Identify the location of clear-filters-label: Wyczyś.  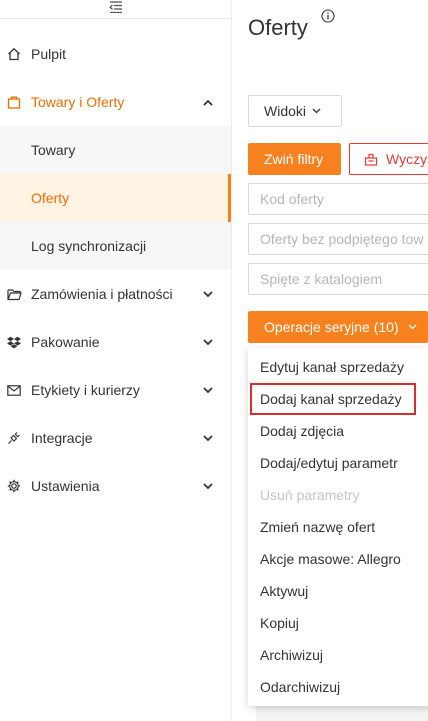
(407, 159).